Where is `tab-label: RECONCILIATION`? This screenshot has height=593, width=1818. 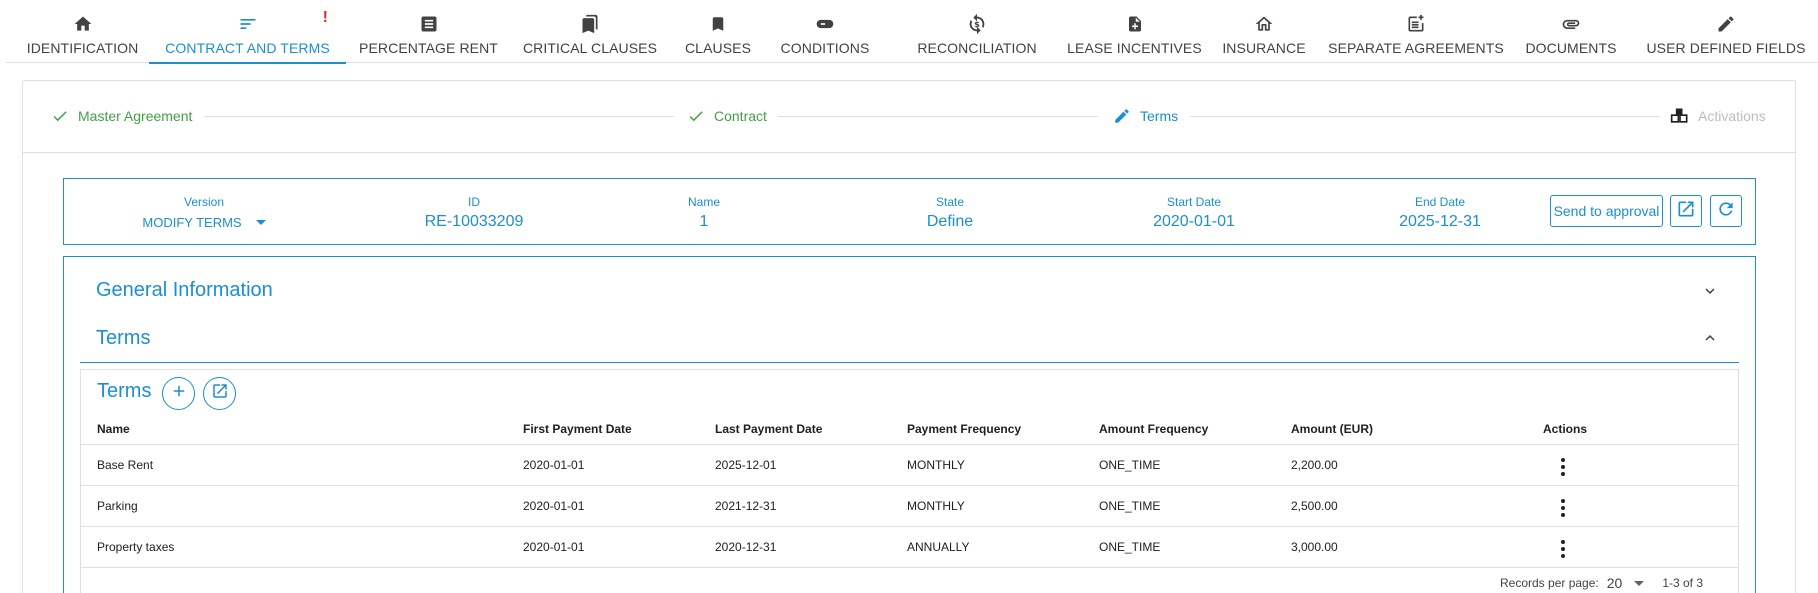 tab-label: RECONCILIATION is located at coordinates (977, 48).